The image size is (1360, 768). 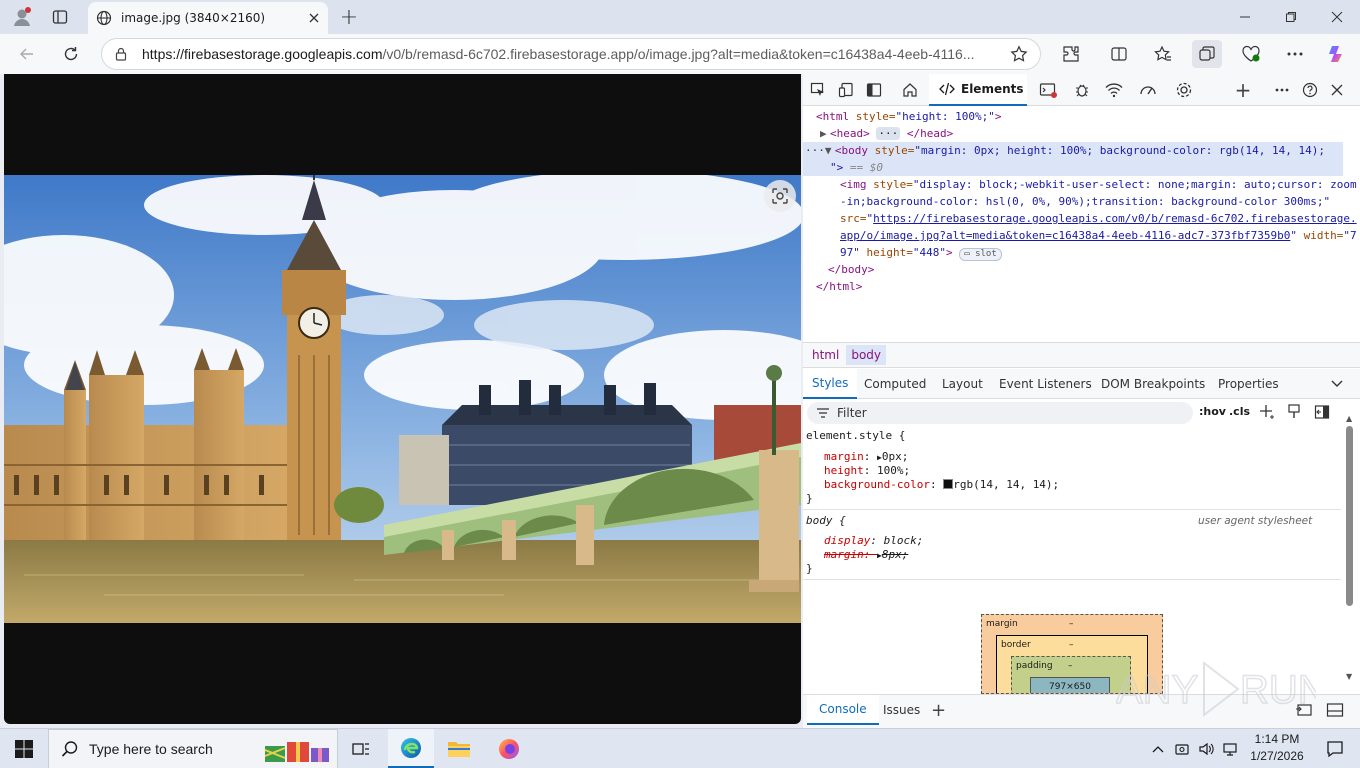 What do you see at coordinates (1230, 748) in the screenshot?
I see `network-icon` at bounding box center [1230, 748].